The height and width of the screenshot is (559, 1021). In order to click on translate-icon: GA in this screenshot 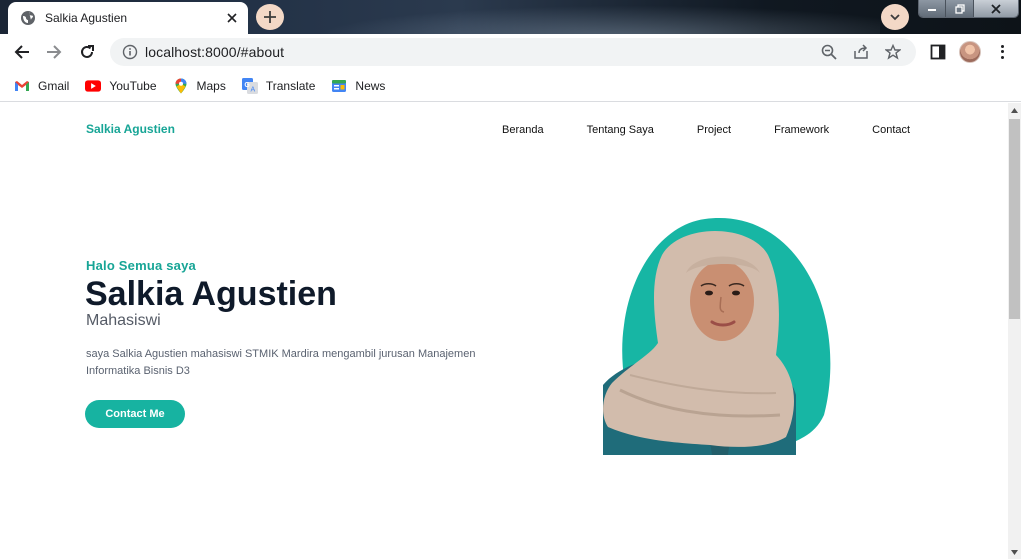, I will do `click(249, 85)`.